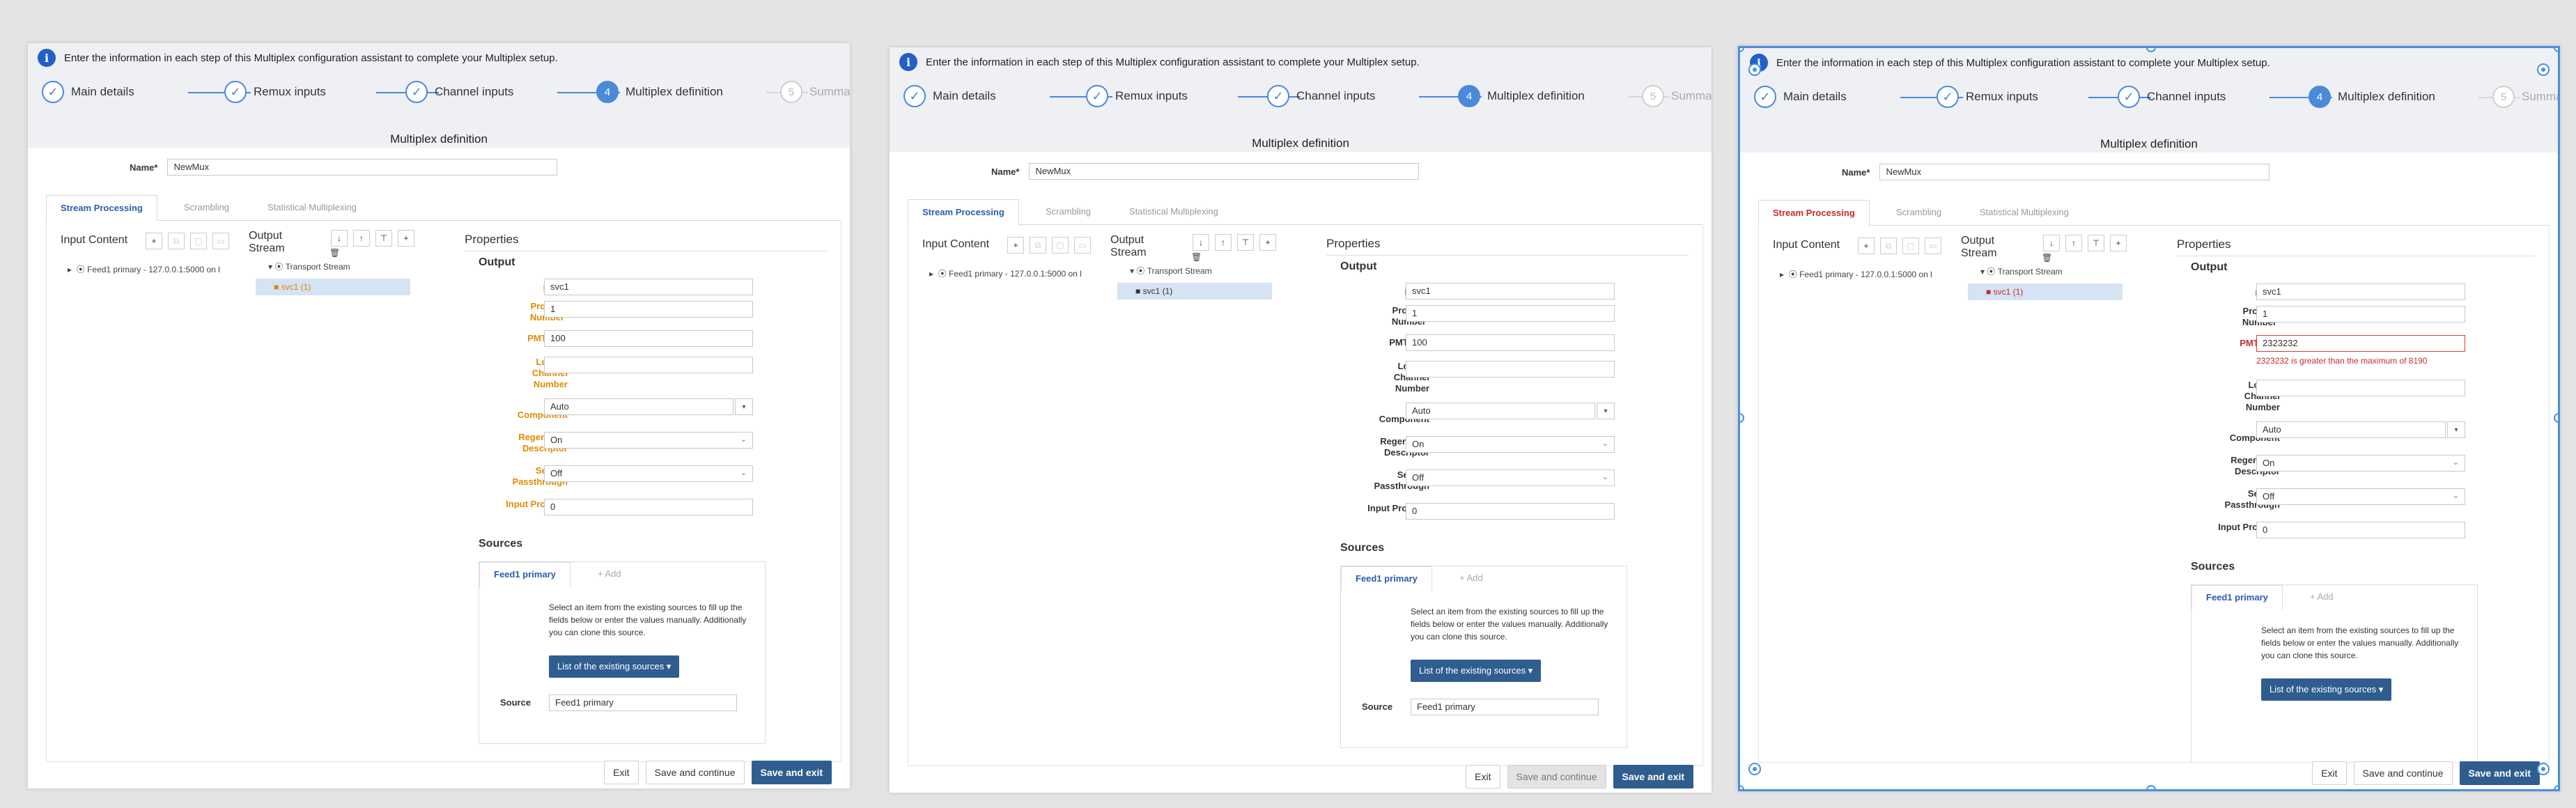 This screenshot has height=808, width=2576. Describe the element at coordinates (1321, 96) in the screenshot. I see `step-channel-inputs: ✓ Channel inputs` at that location.